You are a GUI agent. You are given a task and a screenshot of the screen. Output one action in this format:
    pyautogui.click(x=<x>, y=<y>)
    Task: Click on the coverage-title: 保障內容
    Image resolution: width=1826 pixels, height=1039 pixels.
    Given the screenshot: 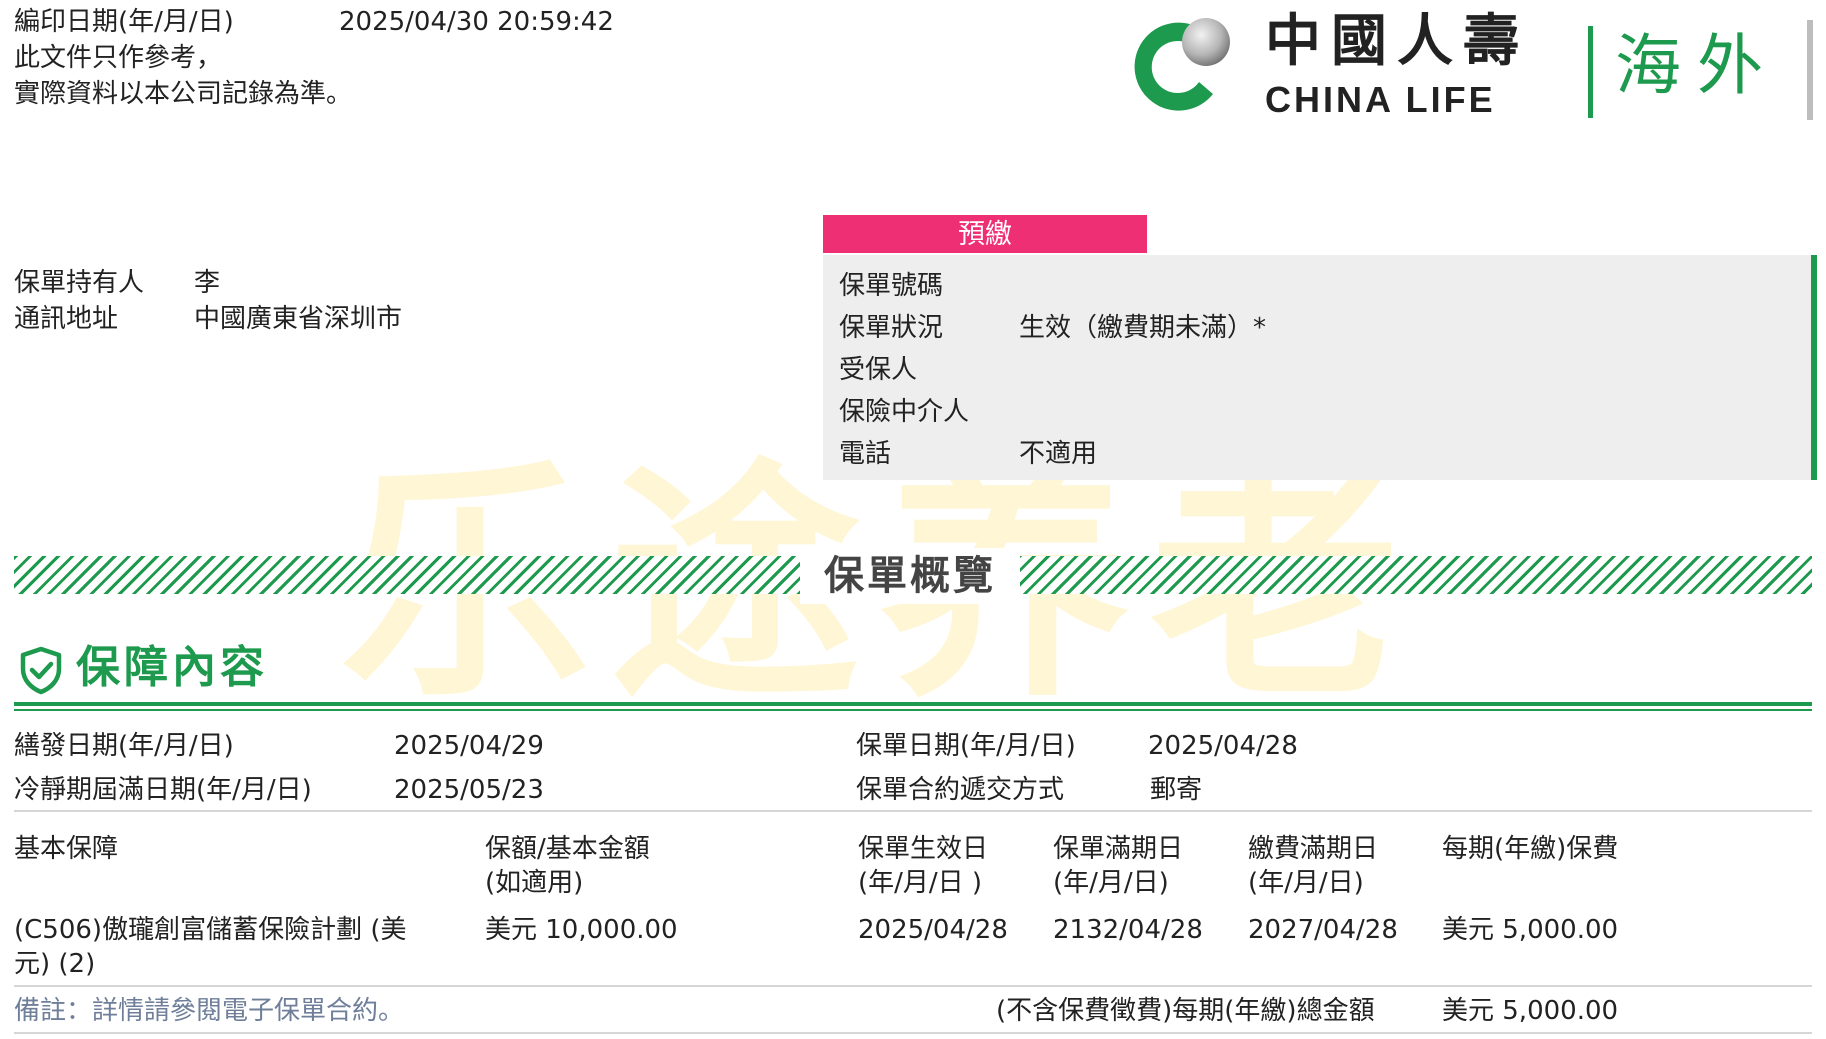 What is the action you would take?
    pyautogui.click(x=172, y=667)
    